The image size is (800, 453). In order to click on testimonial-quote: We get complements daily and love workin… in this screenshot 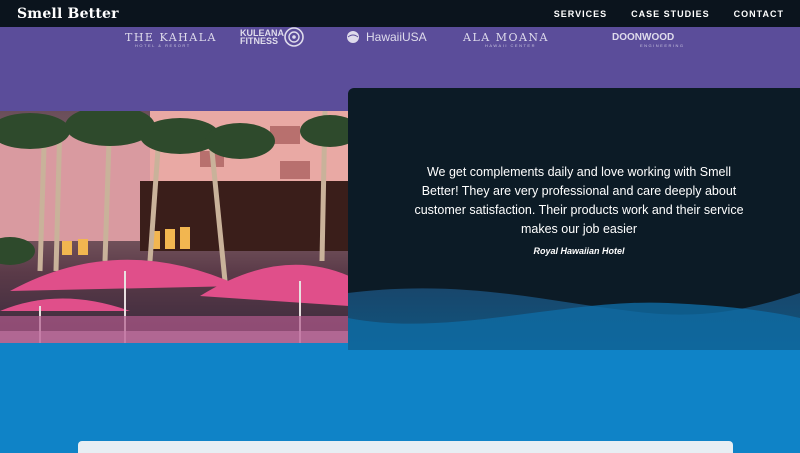, I will do `click(579, 200)`.